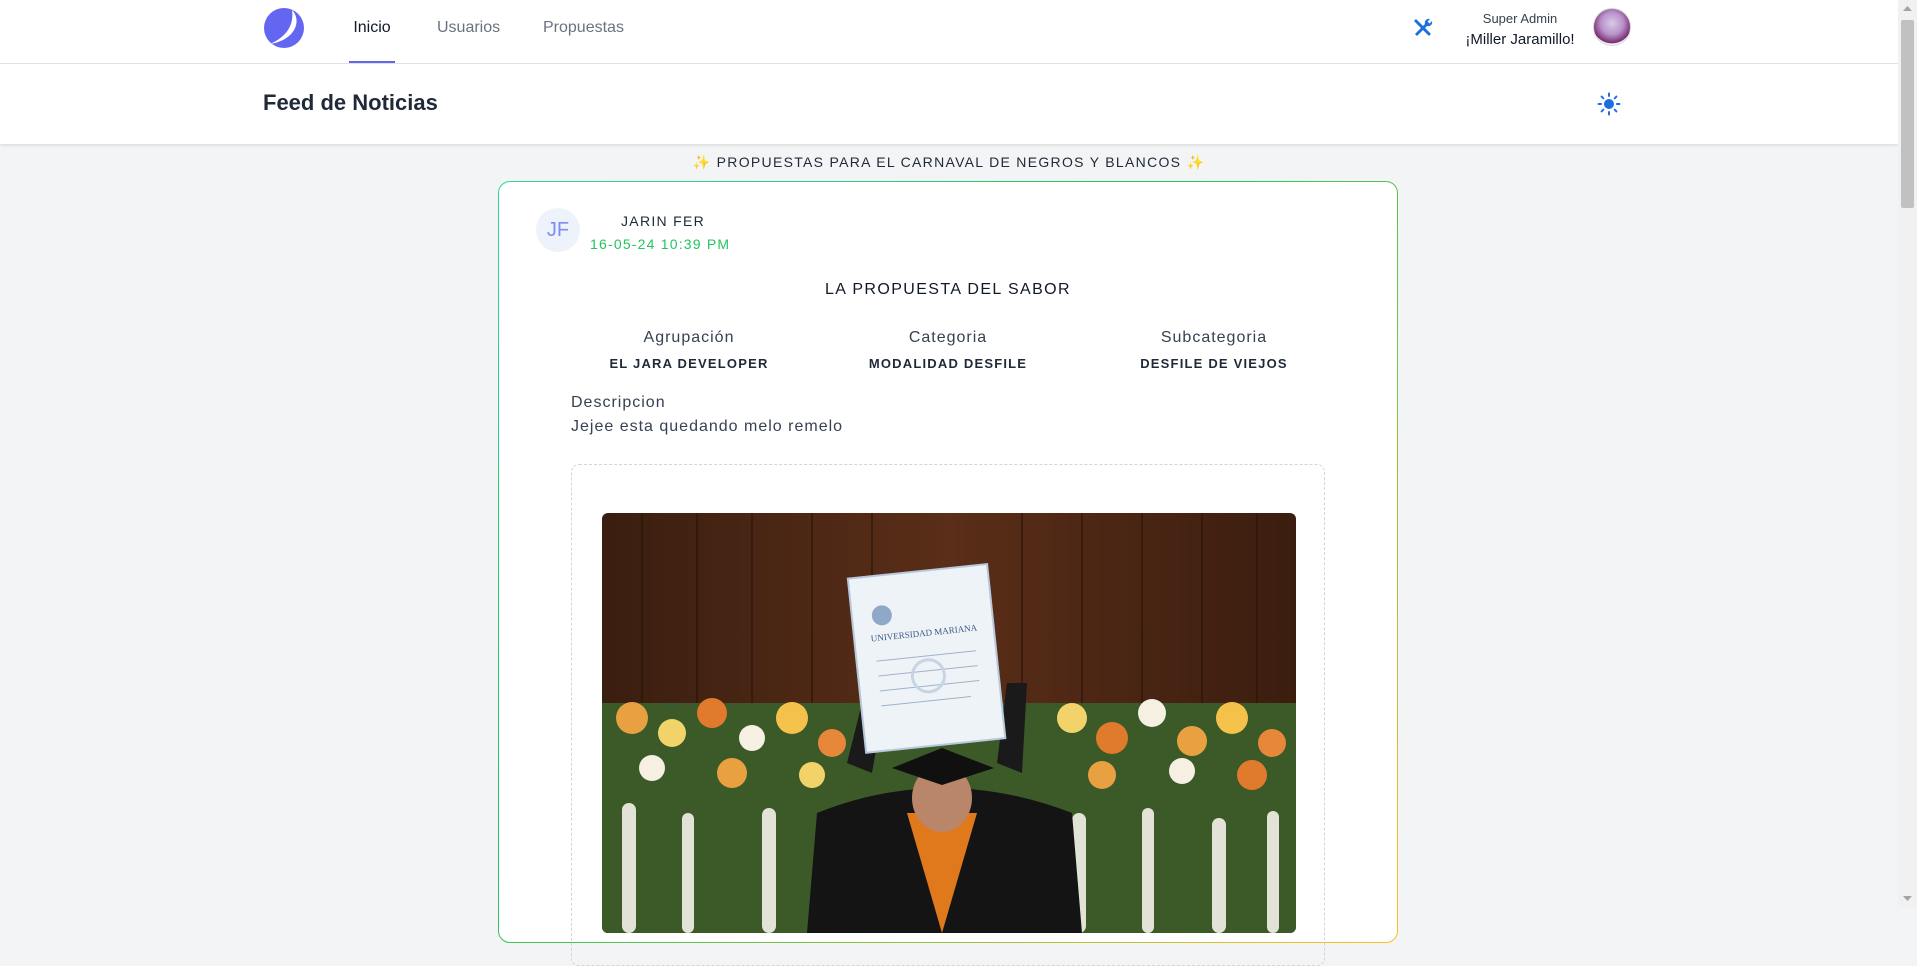 Image resolution: width=1917 pixels, height=966 pixels. Describe the element at coordinates (707, 426) in the screenshot. I see `description-text: Jejee esta quedando melo remelo` at that location.